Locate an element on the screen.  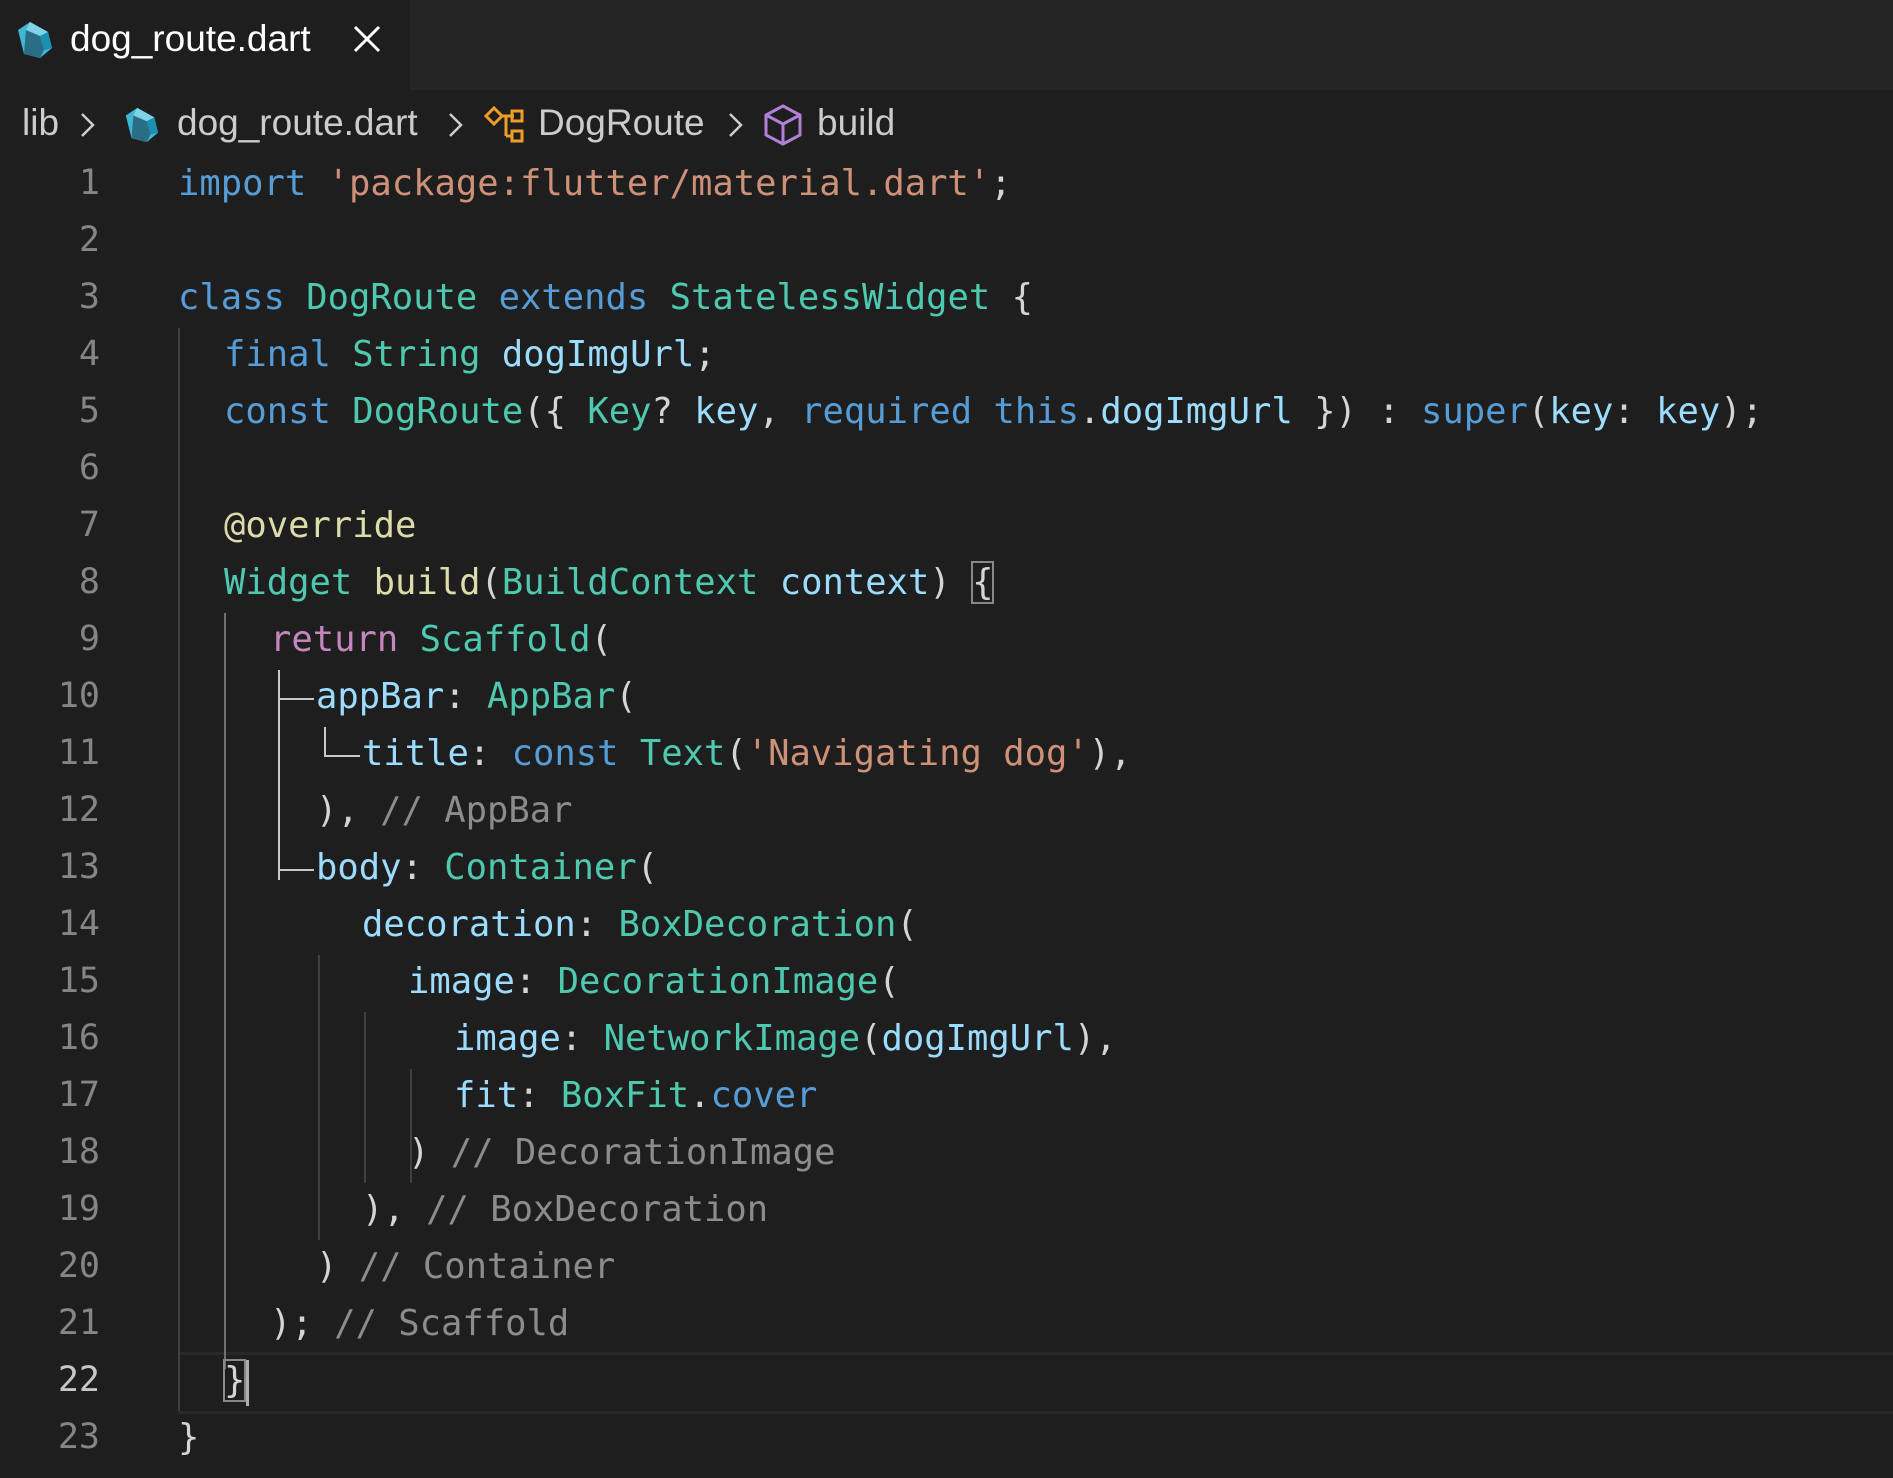
line-number: 23 is located at coordinates (78, 1437).